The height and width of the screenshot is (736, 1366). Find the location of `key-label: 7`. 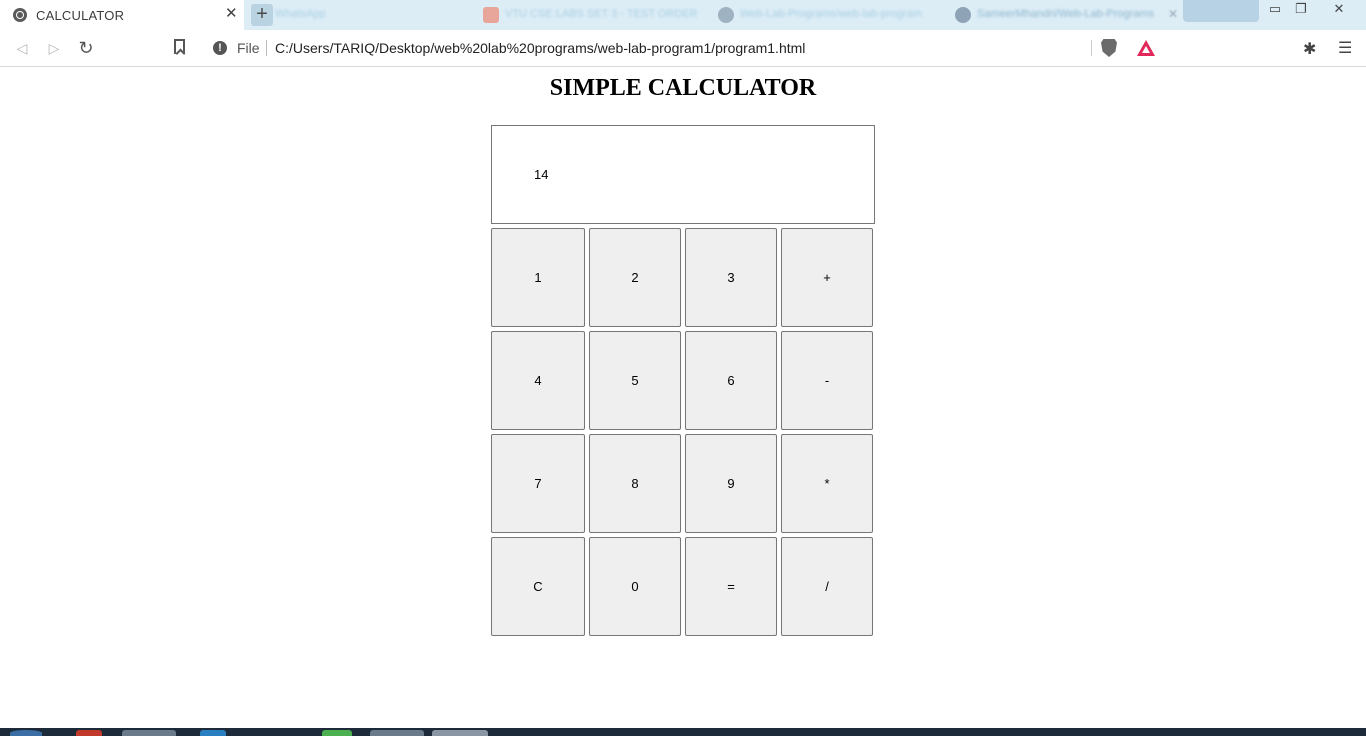

key-label: 7 is located at coordinates (538, 483).